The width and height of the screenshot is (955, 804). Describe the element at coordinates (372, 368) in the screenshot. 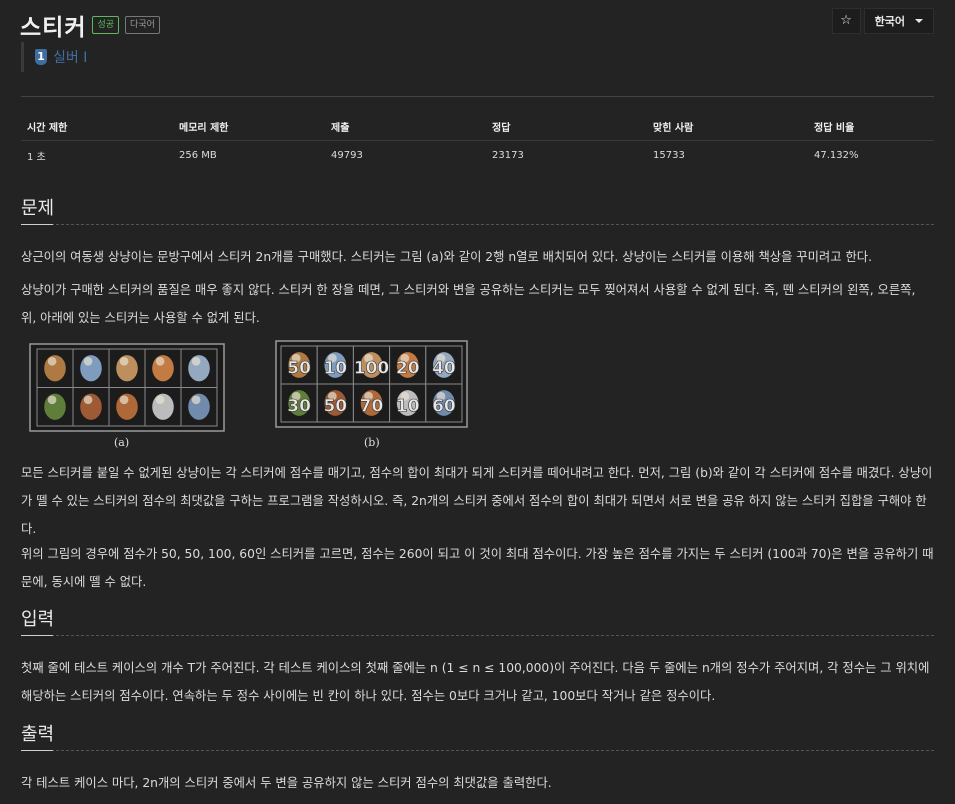

I see `sticker-score: 100` at that location.